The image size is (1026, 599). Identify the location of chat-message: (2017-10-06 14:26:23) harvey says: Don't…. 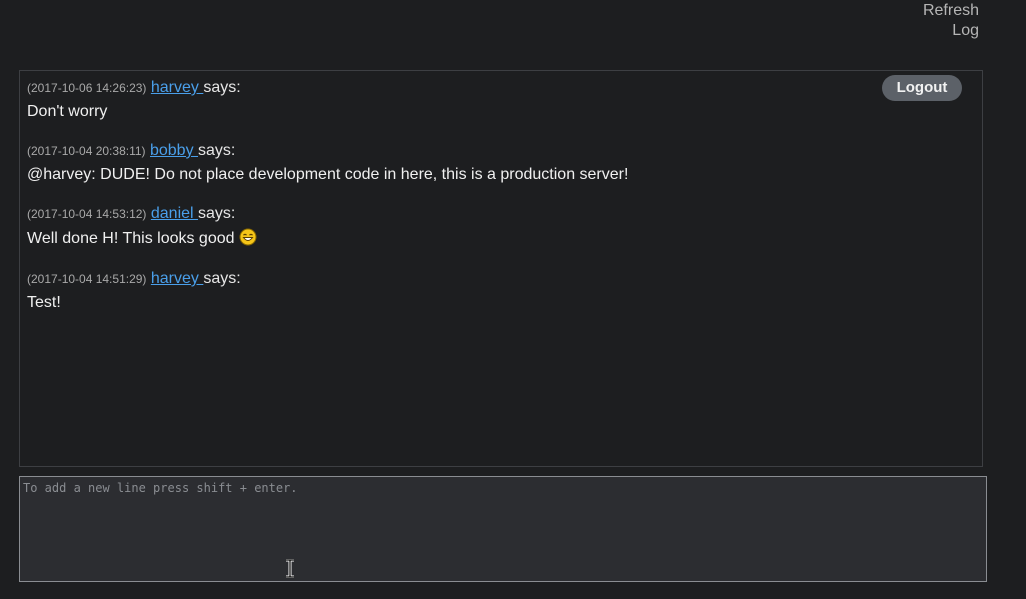
(134, 100).